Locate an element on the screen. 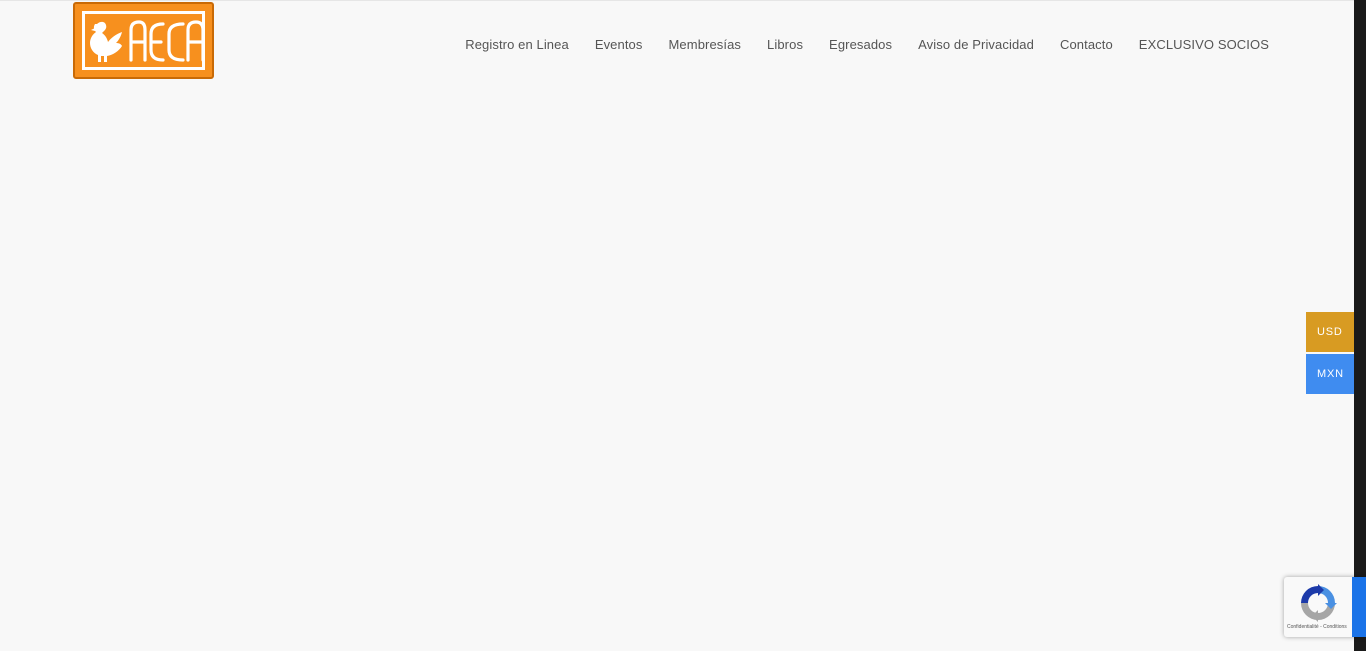 The height and width of the screenshot is (651, 1366). nav-item-exclusivo-socios: EXCLUSIVO SOCIOS is located at coordinates (1204, 45).